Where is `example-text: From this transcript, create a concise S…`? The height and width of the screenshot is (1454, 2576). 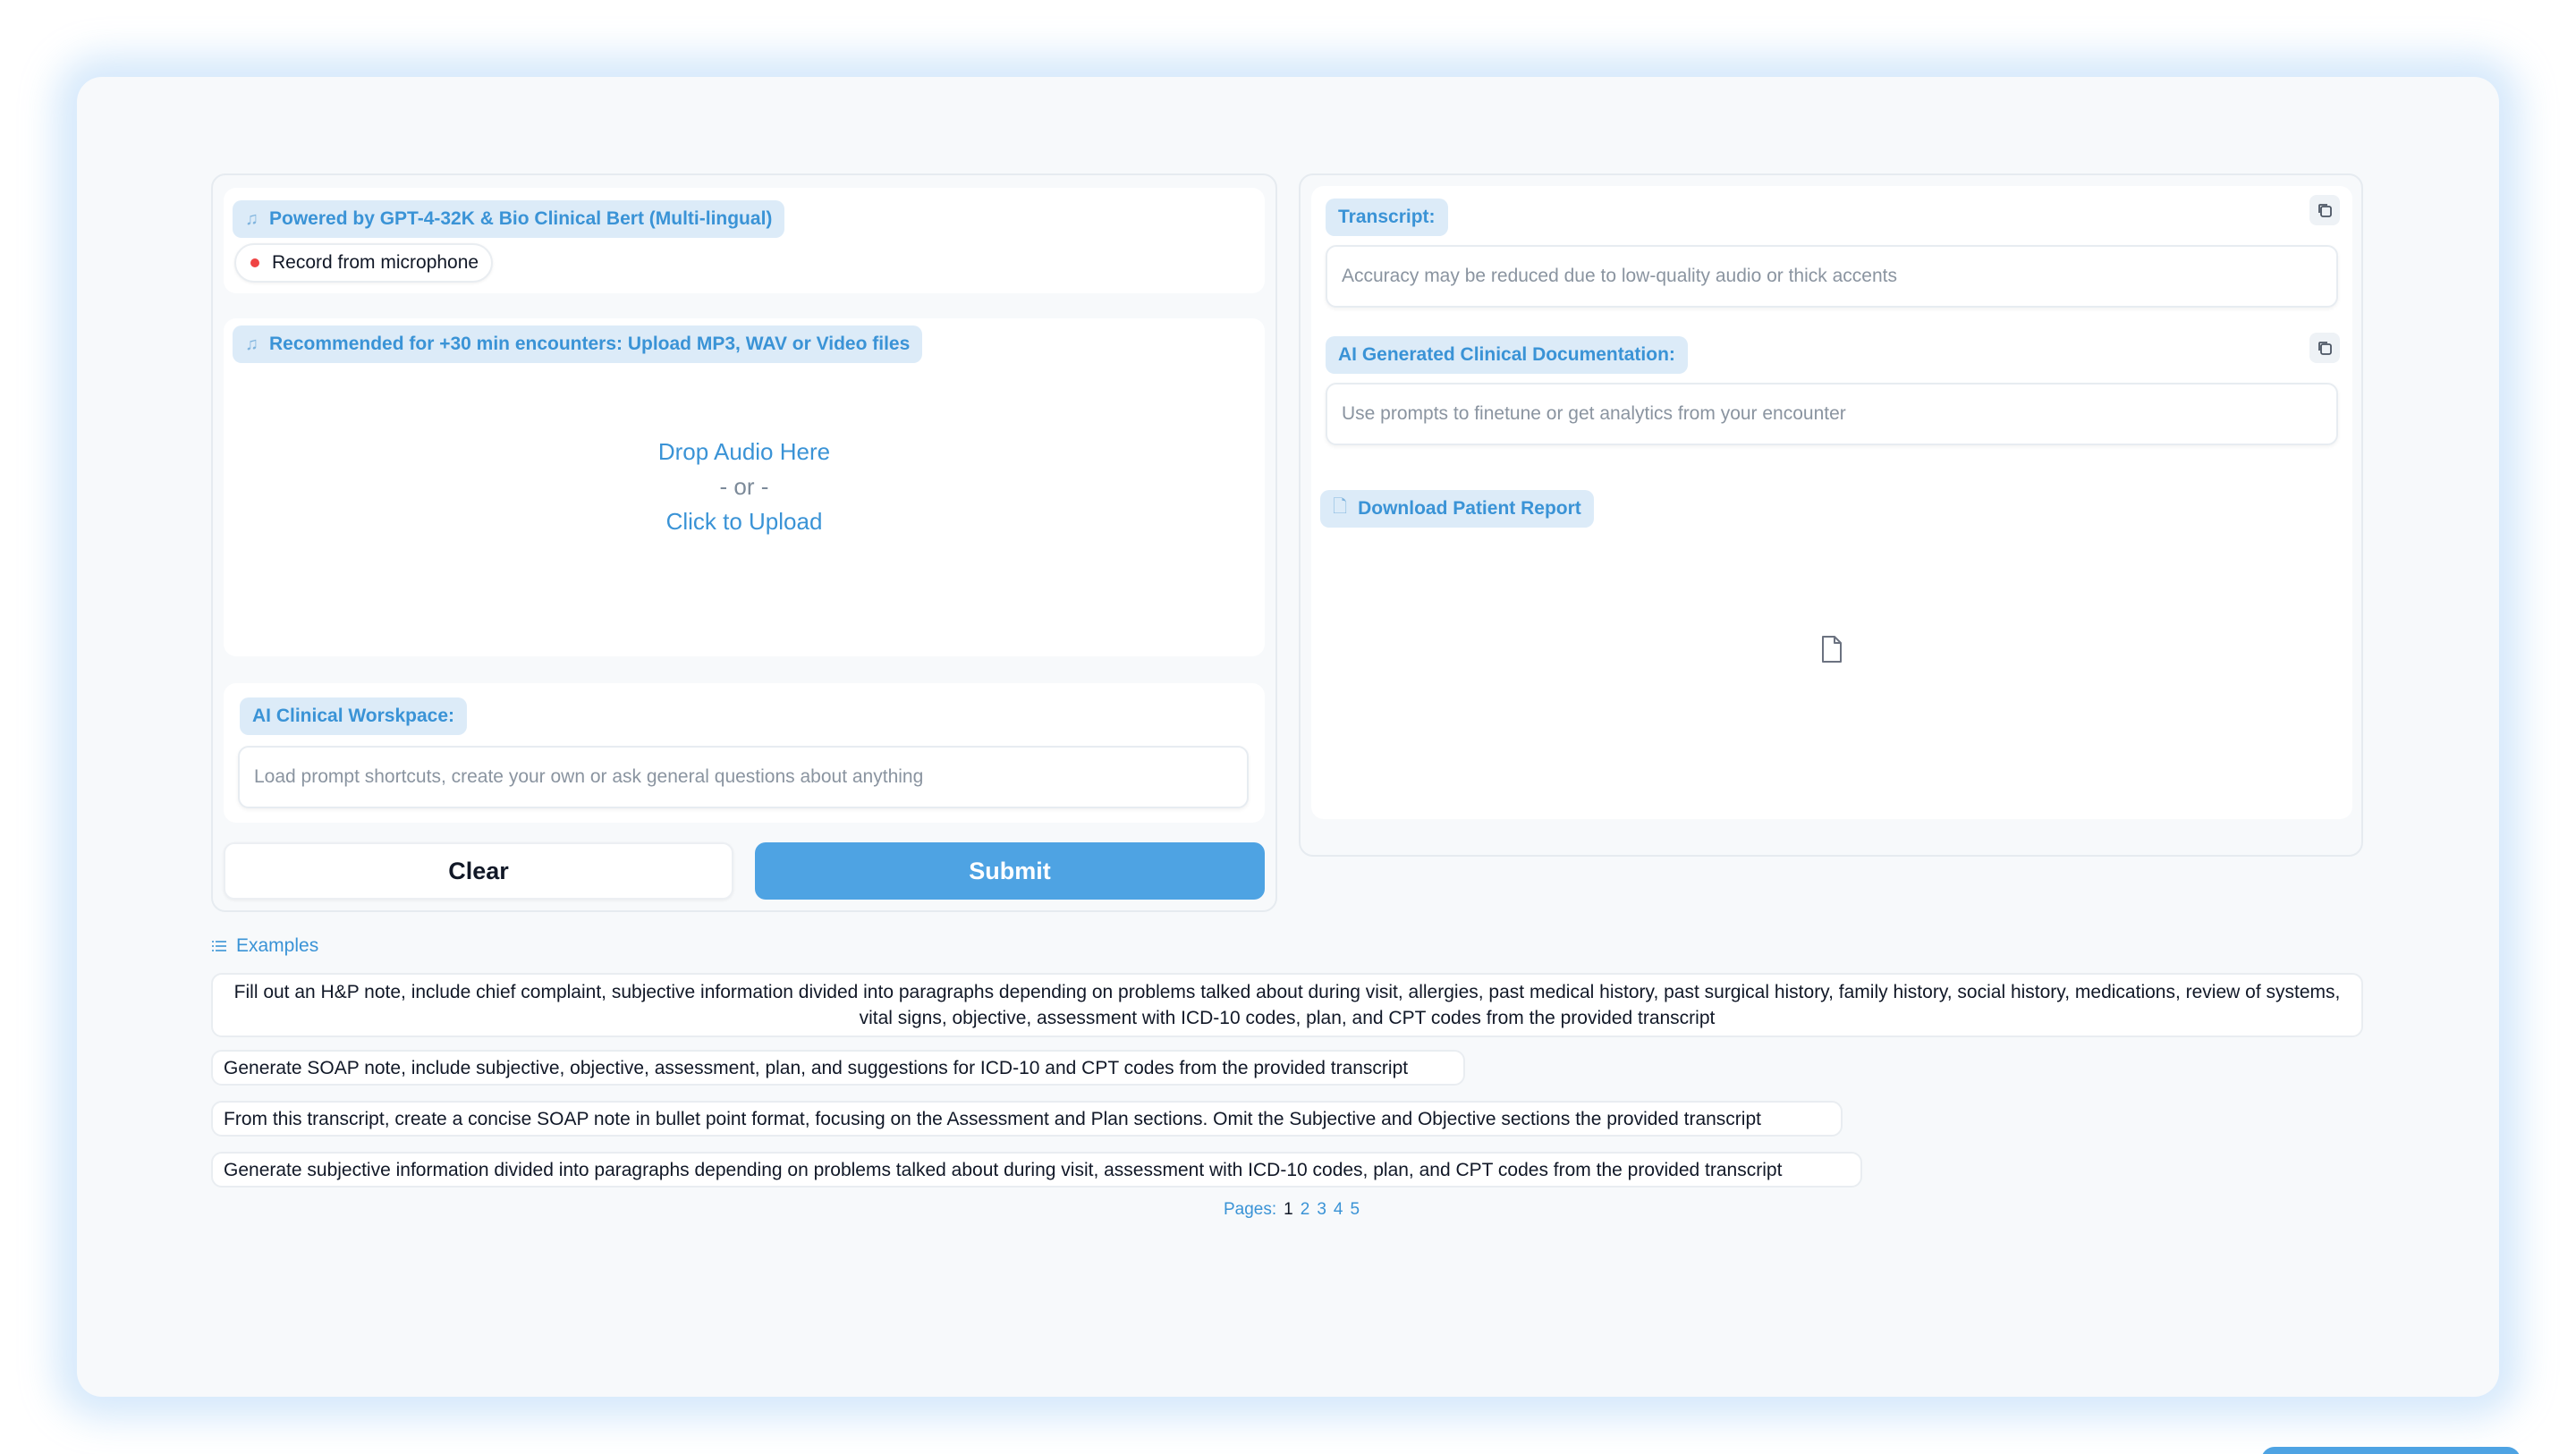
example-text: From this transcript, create a concise S… is located at coordinates (992, 1118).